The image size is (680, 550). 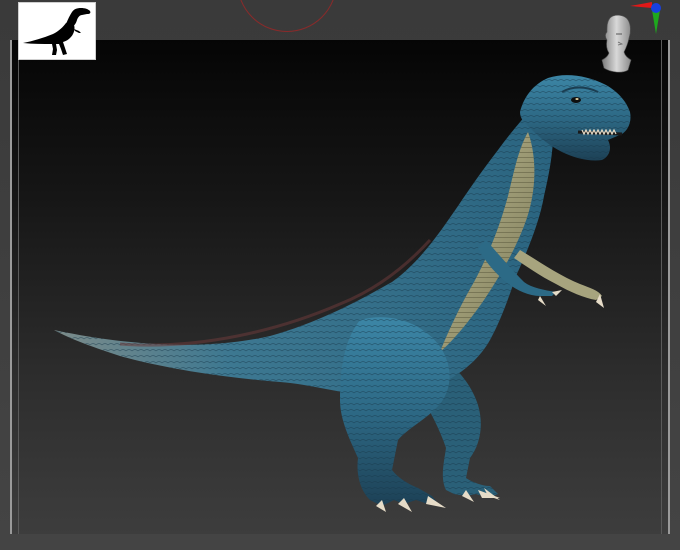 I want to click on tool-thumbnail, so click(x=57, y=31).